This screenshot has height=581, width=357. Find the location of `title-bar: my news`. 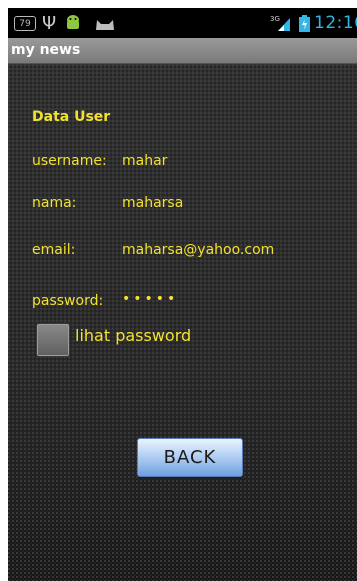

title-bar: my news is located at coordinates (182, 51).